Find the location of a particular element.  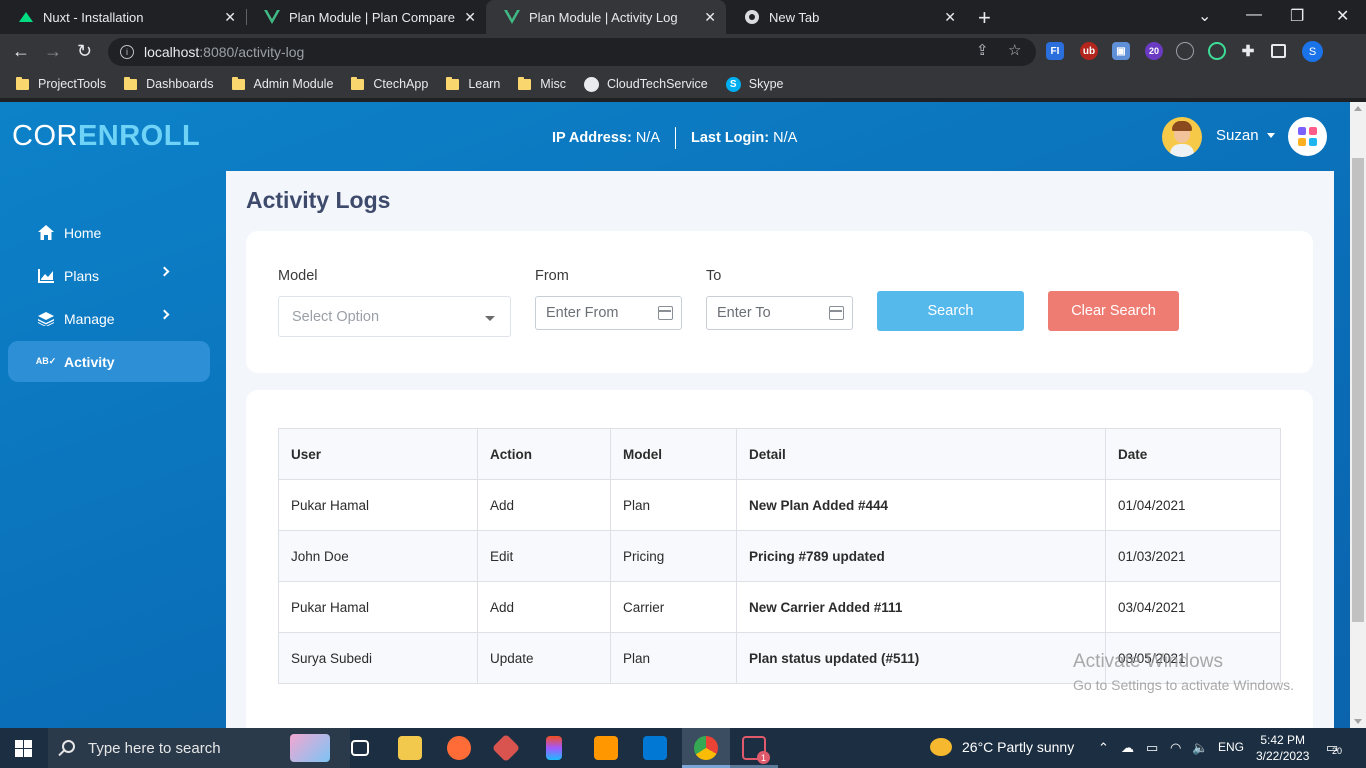

volume-icon: 🔈 is located at coordinates (1200, 748).